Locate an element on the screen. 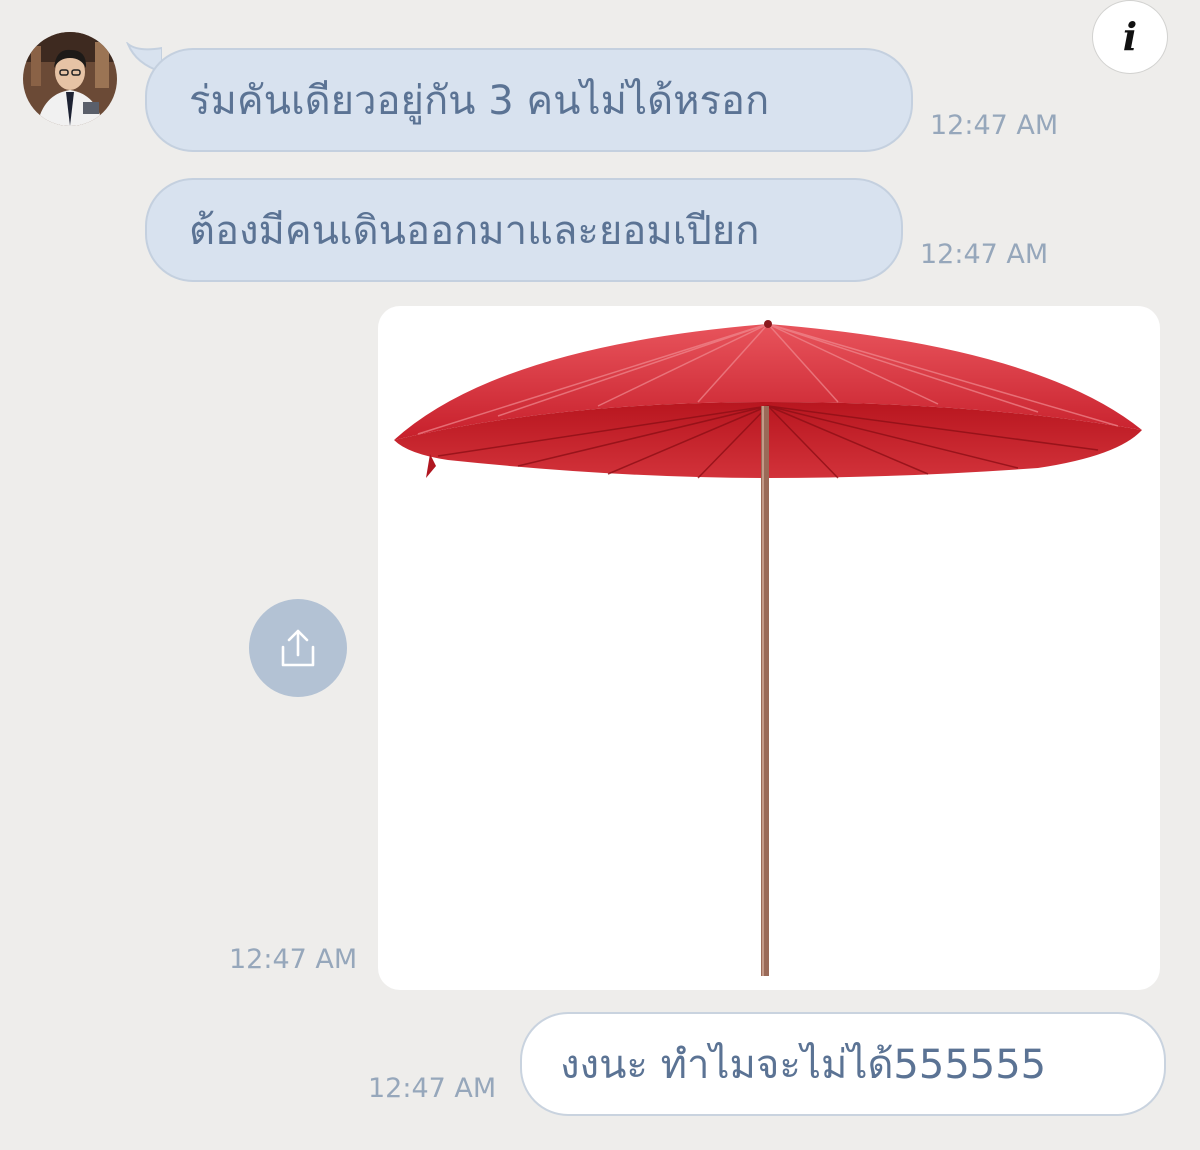  message-bubble-incoming: ร่มคันเดียวอยู่กัน 3 คนไม่ได้หรอก is located at coordinates (529, 100).